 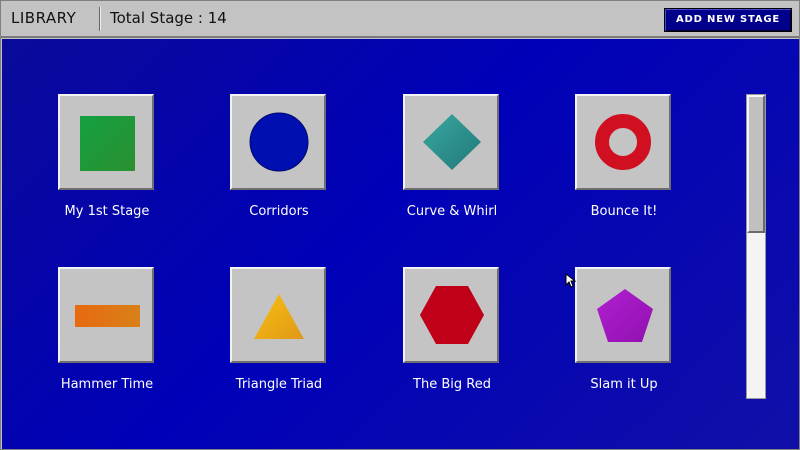 I want to click on stage-label: The Big Red, so click(x=452, y=384).